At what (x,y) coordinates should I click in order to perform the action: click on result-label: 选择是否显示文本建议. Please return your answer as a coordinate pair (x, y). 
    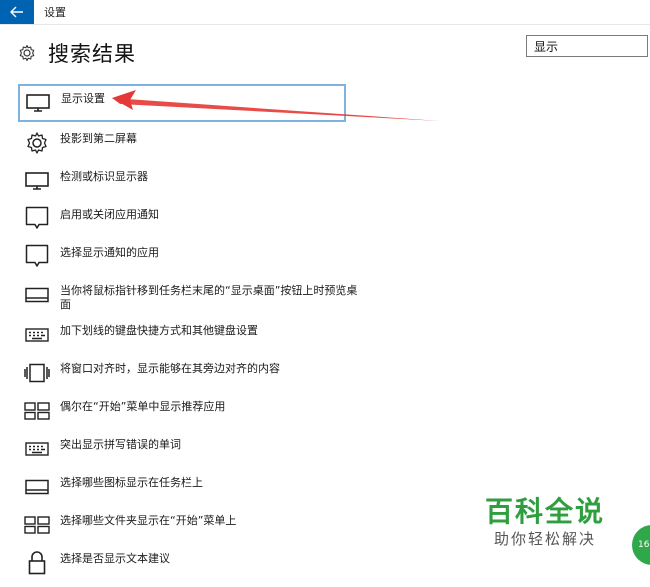
    Looking at the image, I should click on (115, 558).